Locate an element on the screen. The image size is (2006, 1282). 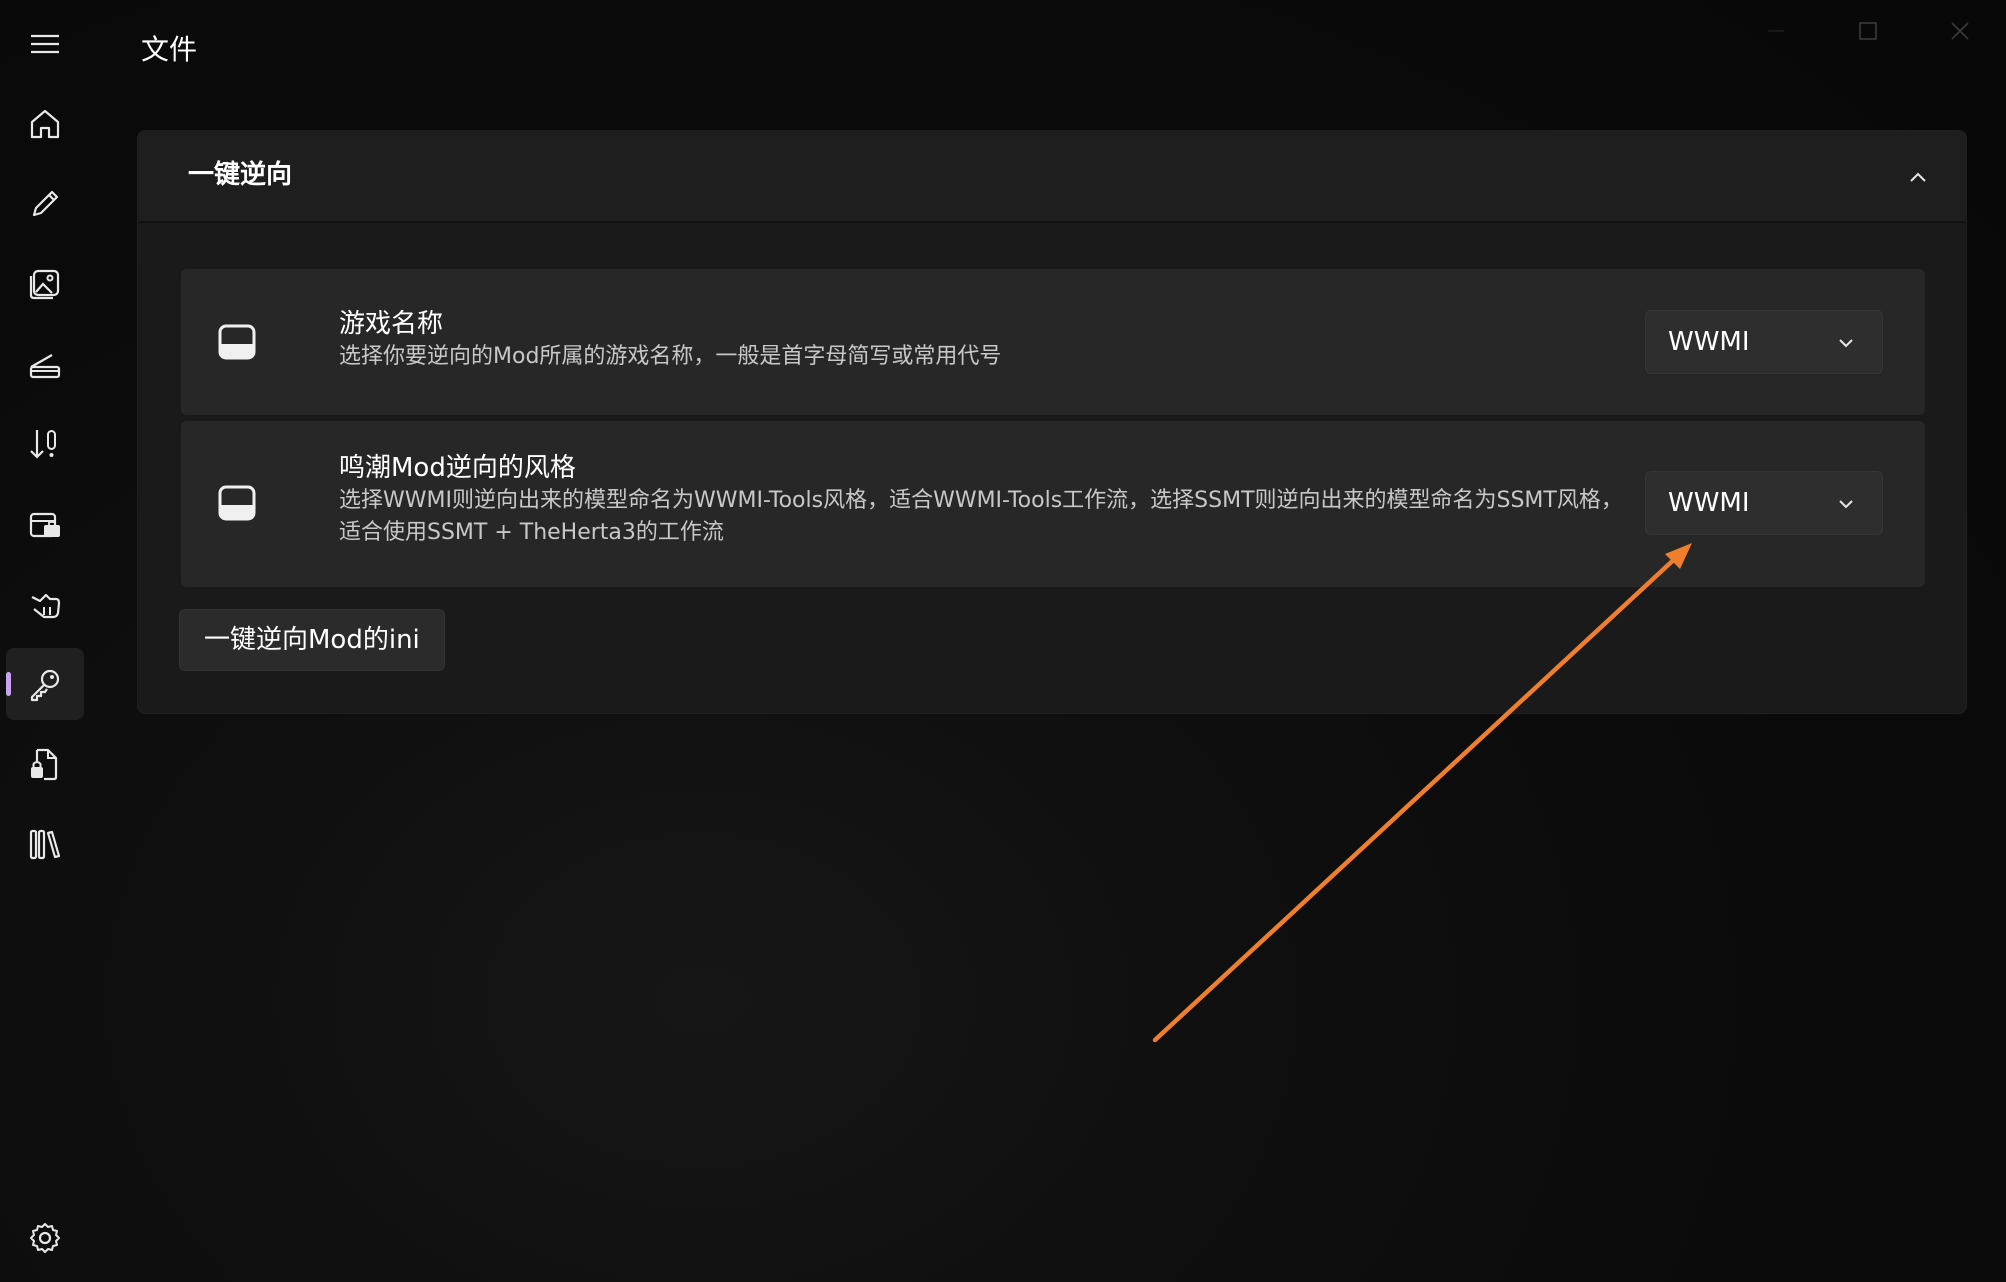
minimize-icon is located at coordinates (1776, 31).